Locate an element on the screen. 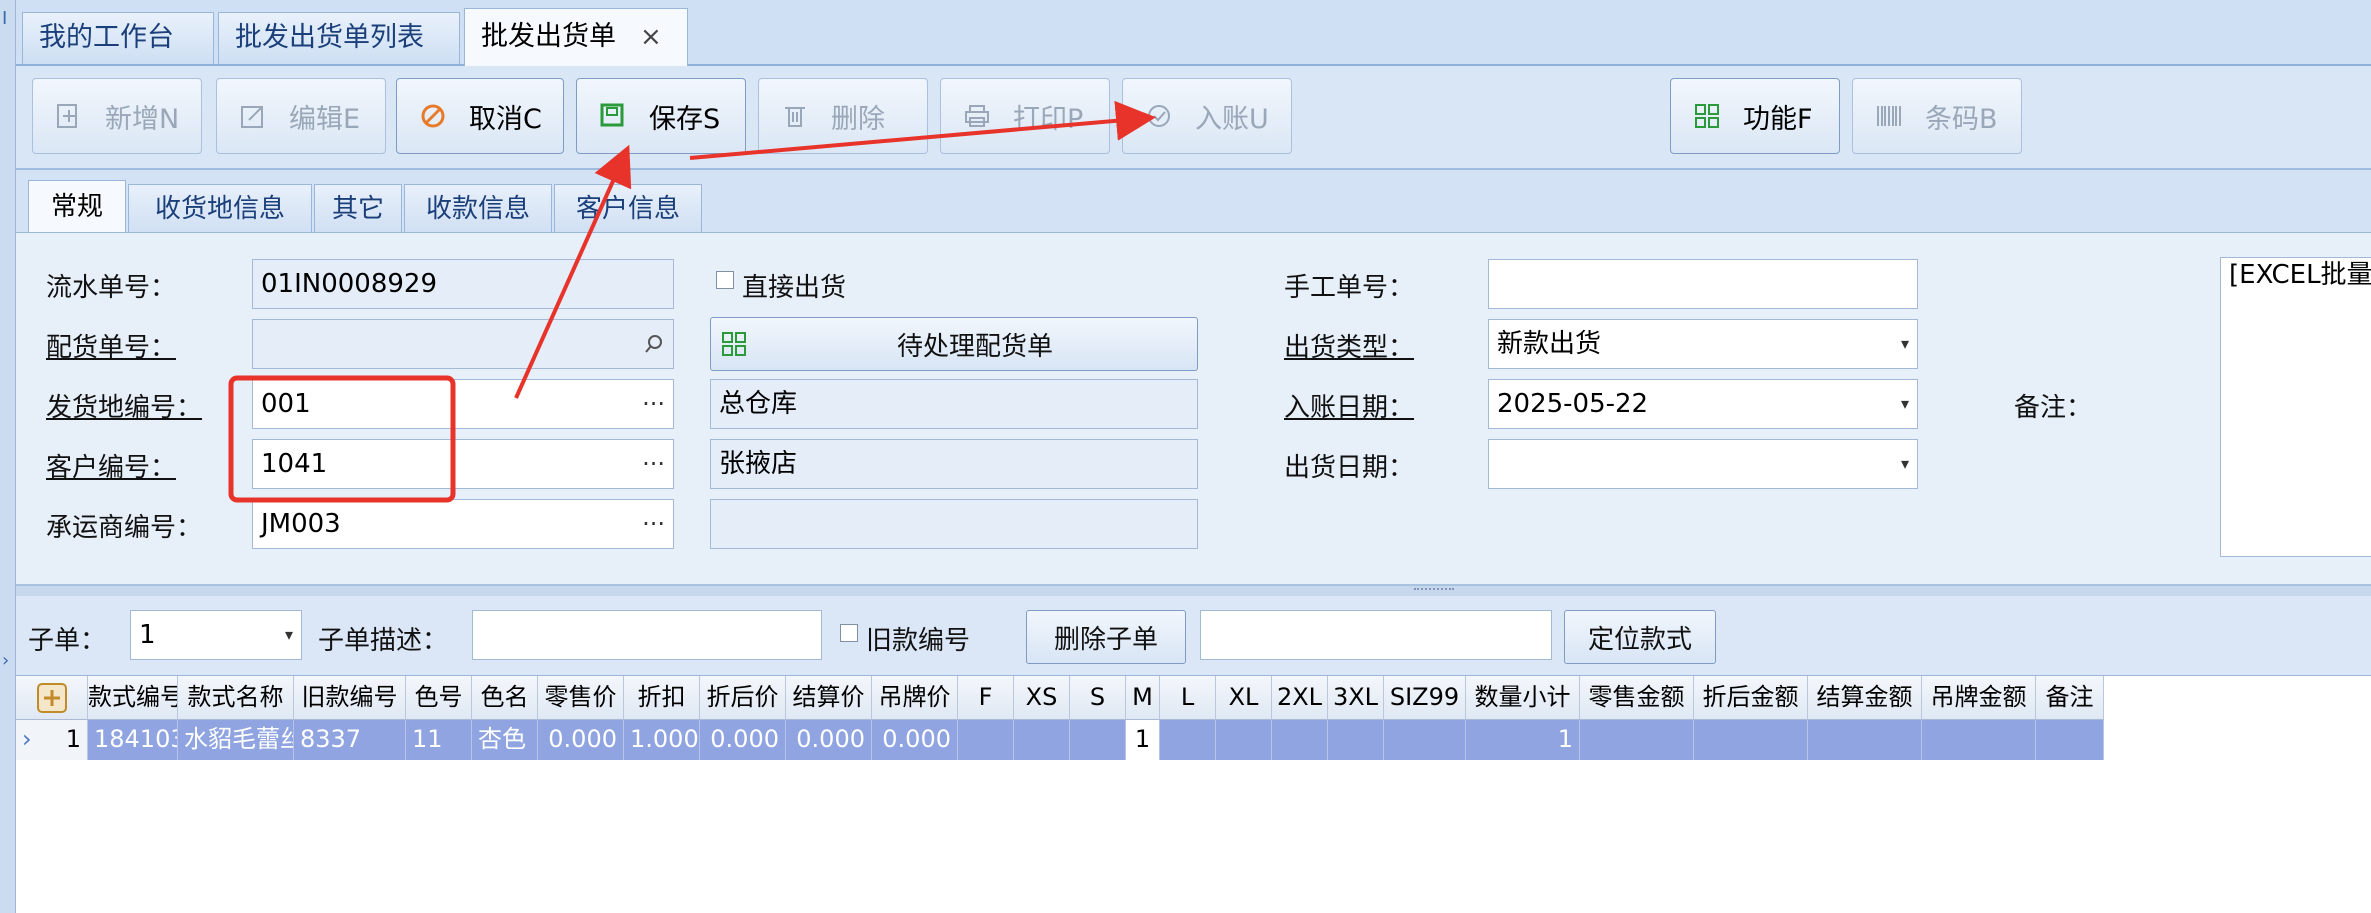 The image size is (2371, 913). column-header: 零售价 is located at coordinates (581, 698).